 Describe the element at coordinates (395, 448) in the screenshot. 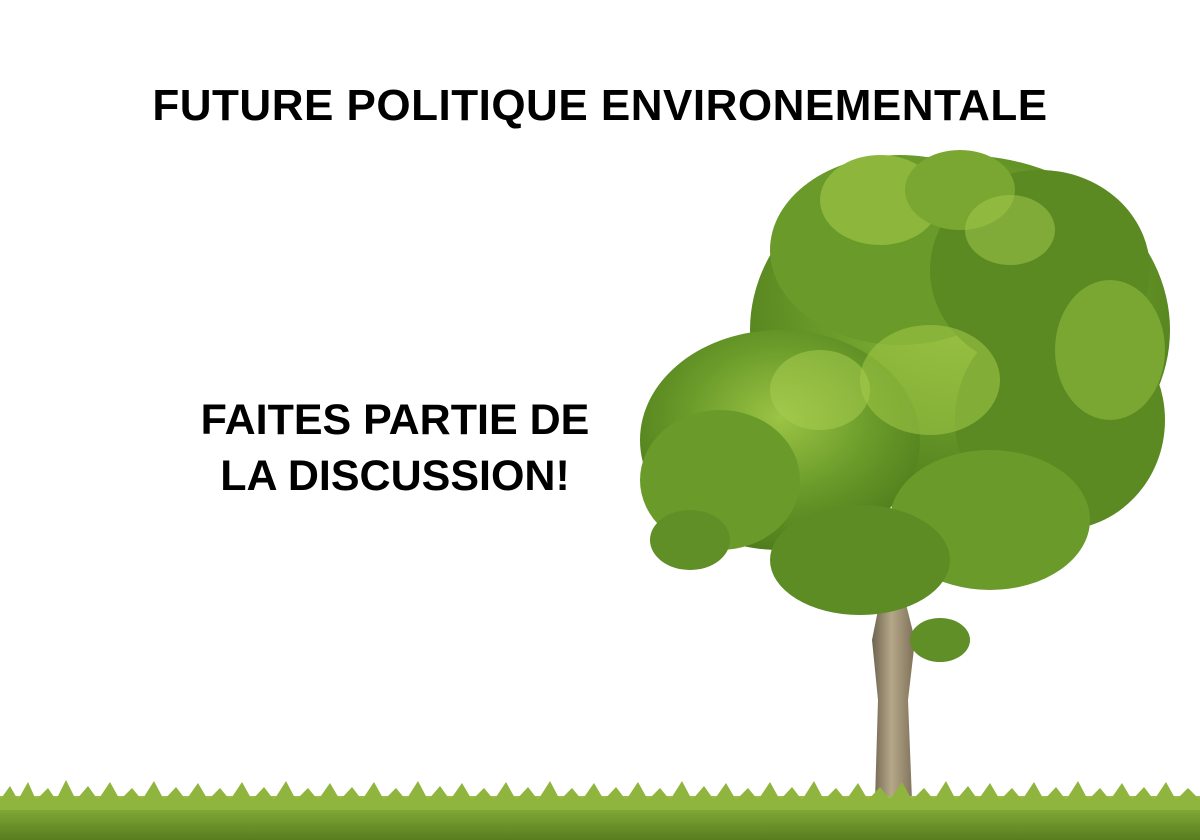

I see `call-to-action: FAITES PARTIE DE LA DISCUSSION!` at that location.